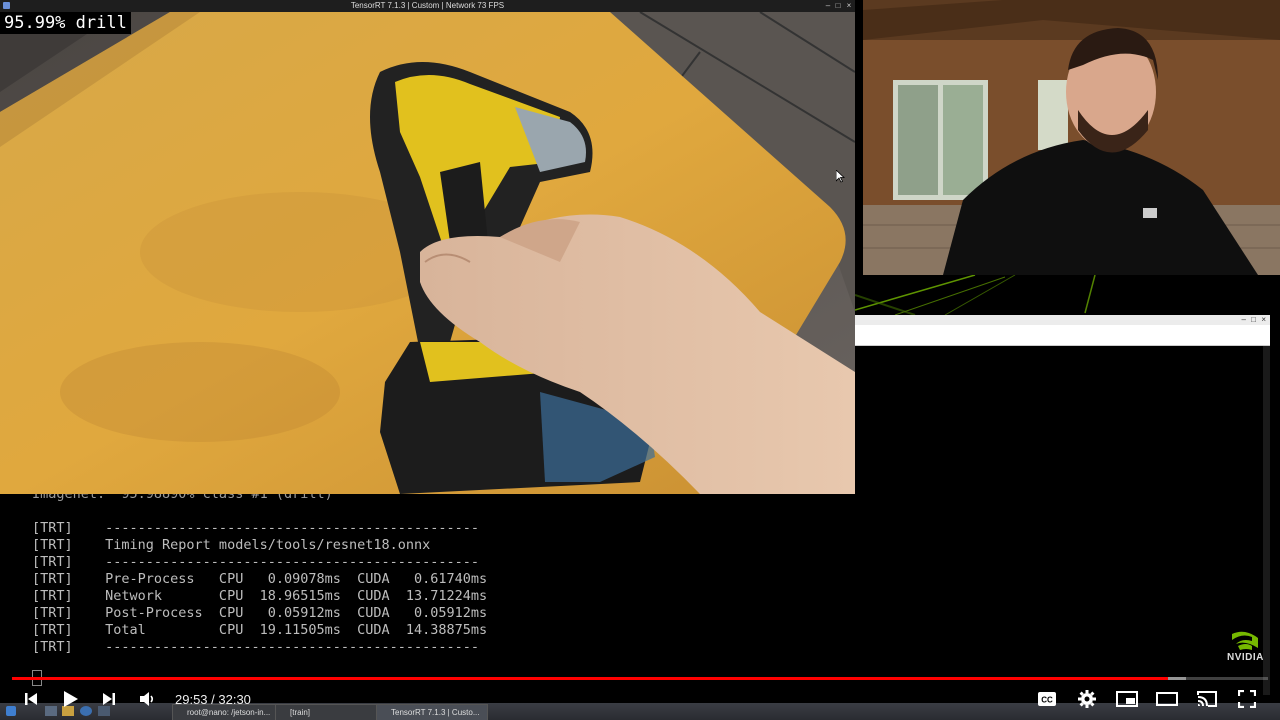  I want to click on background-graphic, so click(1067, 295).